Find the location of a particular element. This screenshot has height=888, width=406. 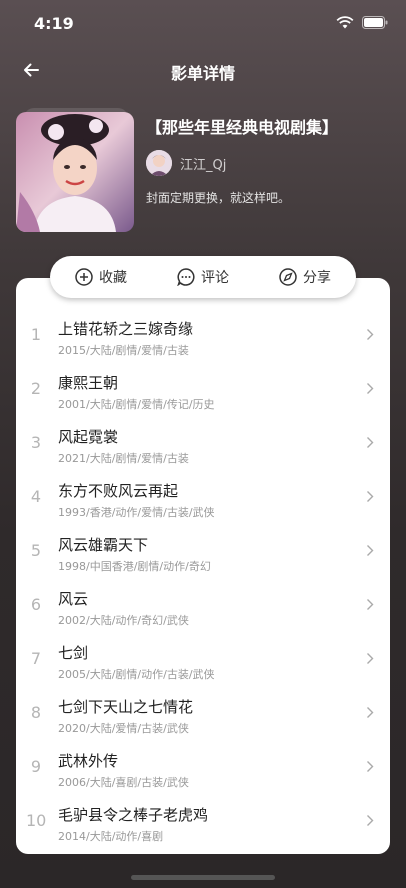

list-item: 7 七剑 2005/大陆/剧情/动作/古装/武侠 is located at coordinates (203, 659).